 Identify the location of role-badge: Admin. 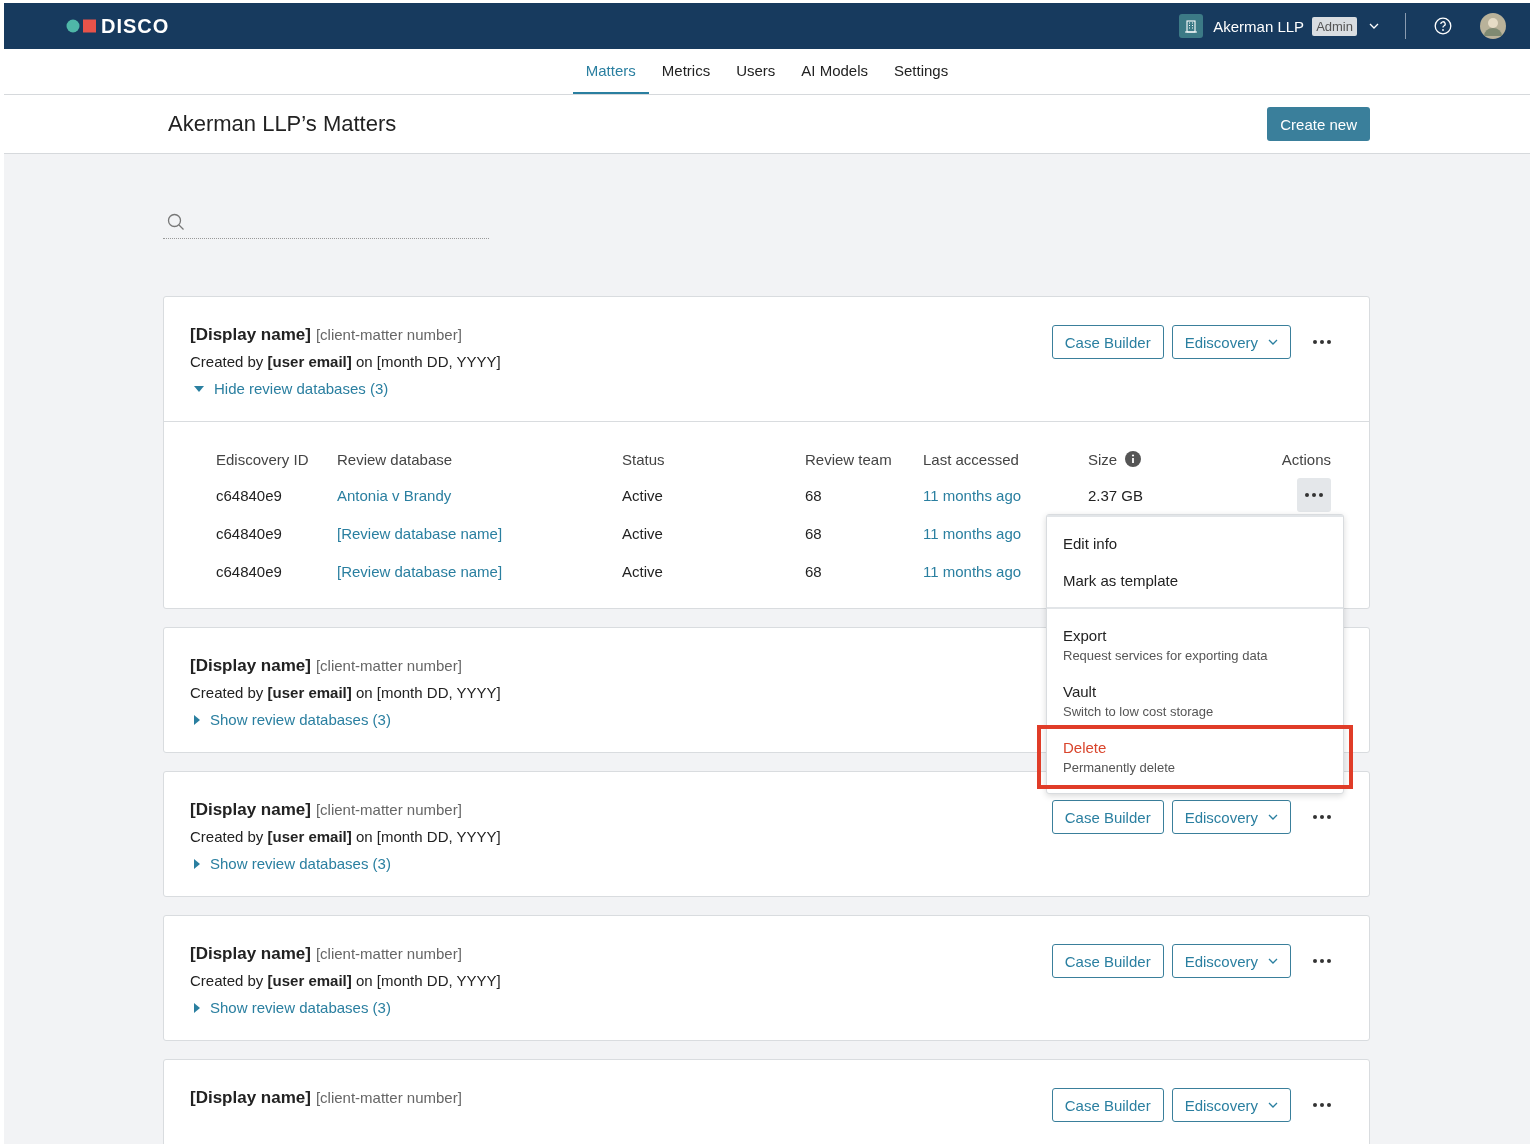
(1334, 26).